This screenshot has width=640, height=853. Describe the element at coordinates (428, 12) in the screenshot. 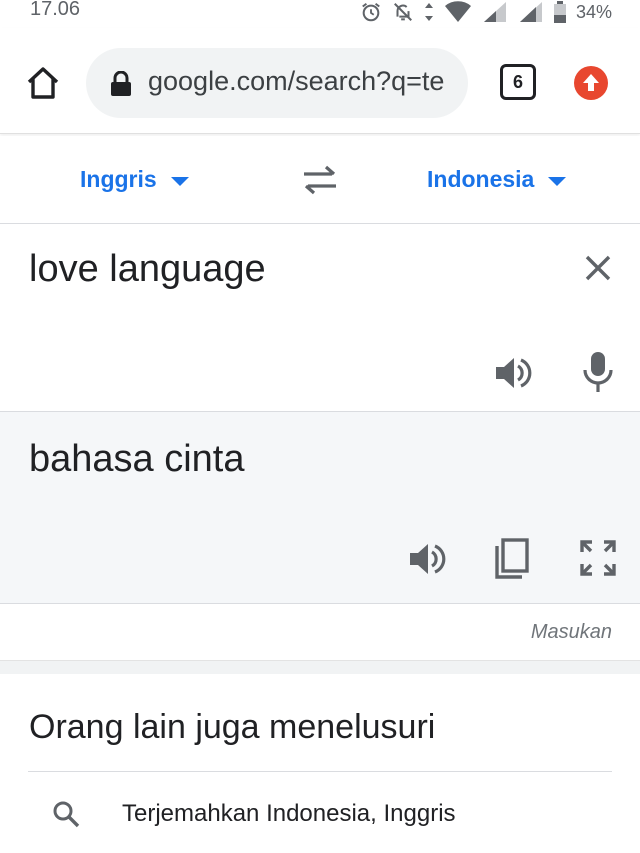

I see `data-arrows-icon` at that location.